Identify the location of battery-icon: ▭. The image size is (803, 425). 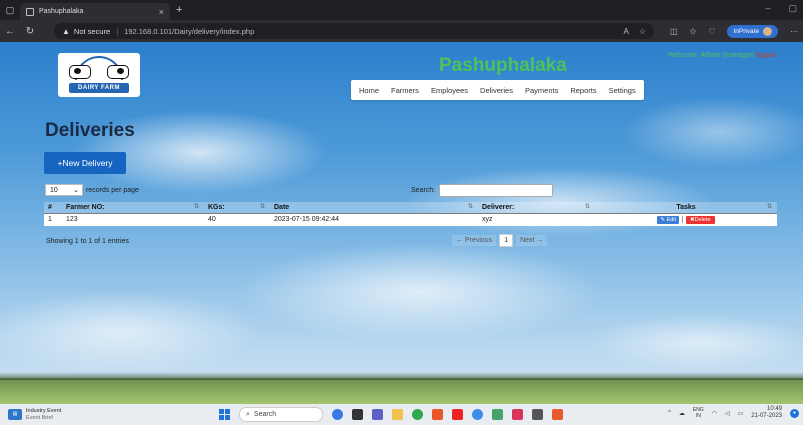
(741, 413).